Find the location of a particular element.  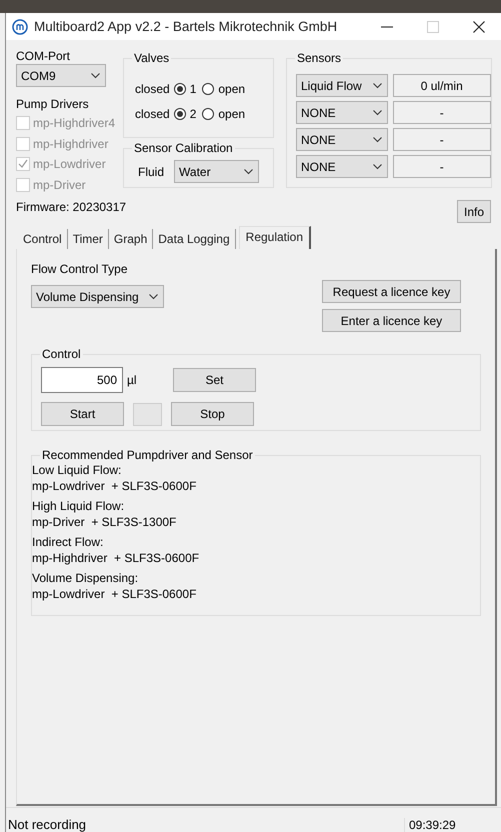

fluid-label: Fluid is located at coordinates (151, 171).